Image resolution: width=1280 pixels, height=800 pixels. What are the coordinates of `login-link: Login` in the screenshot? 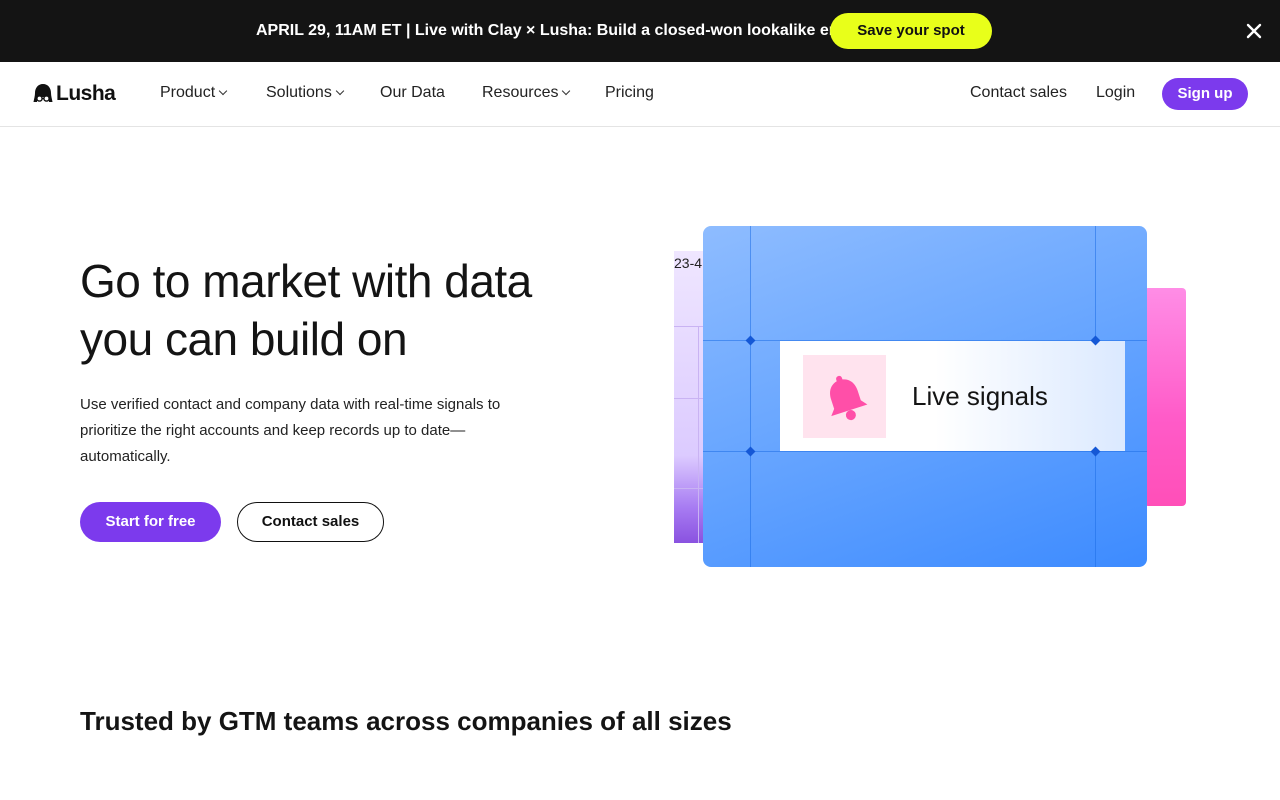 It's located at (1115, 94).